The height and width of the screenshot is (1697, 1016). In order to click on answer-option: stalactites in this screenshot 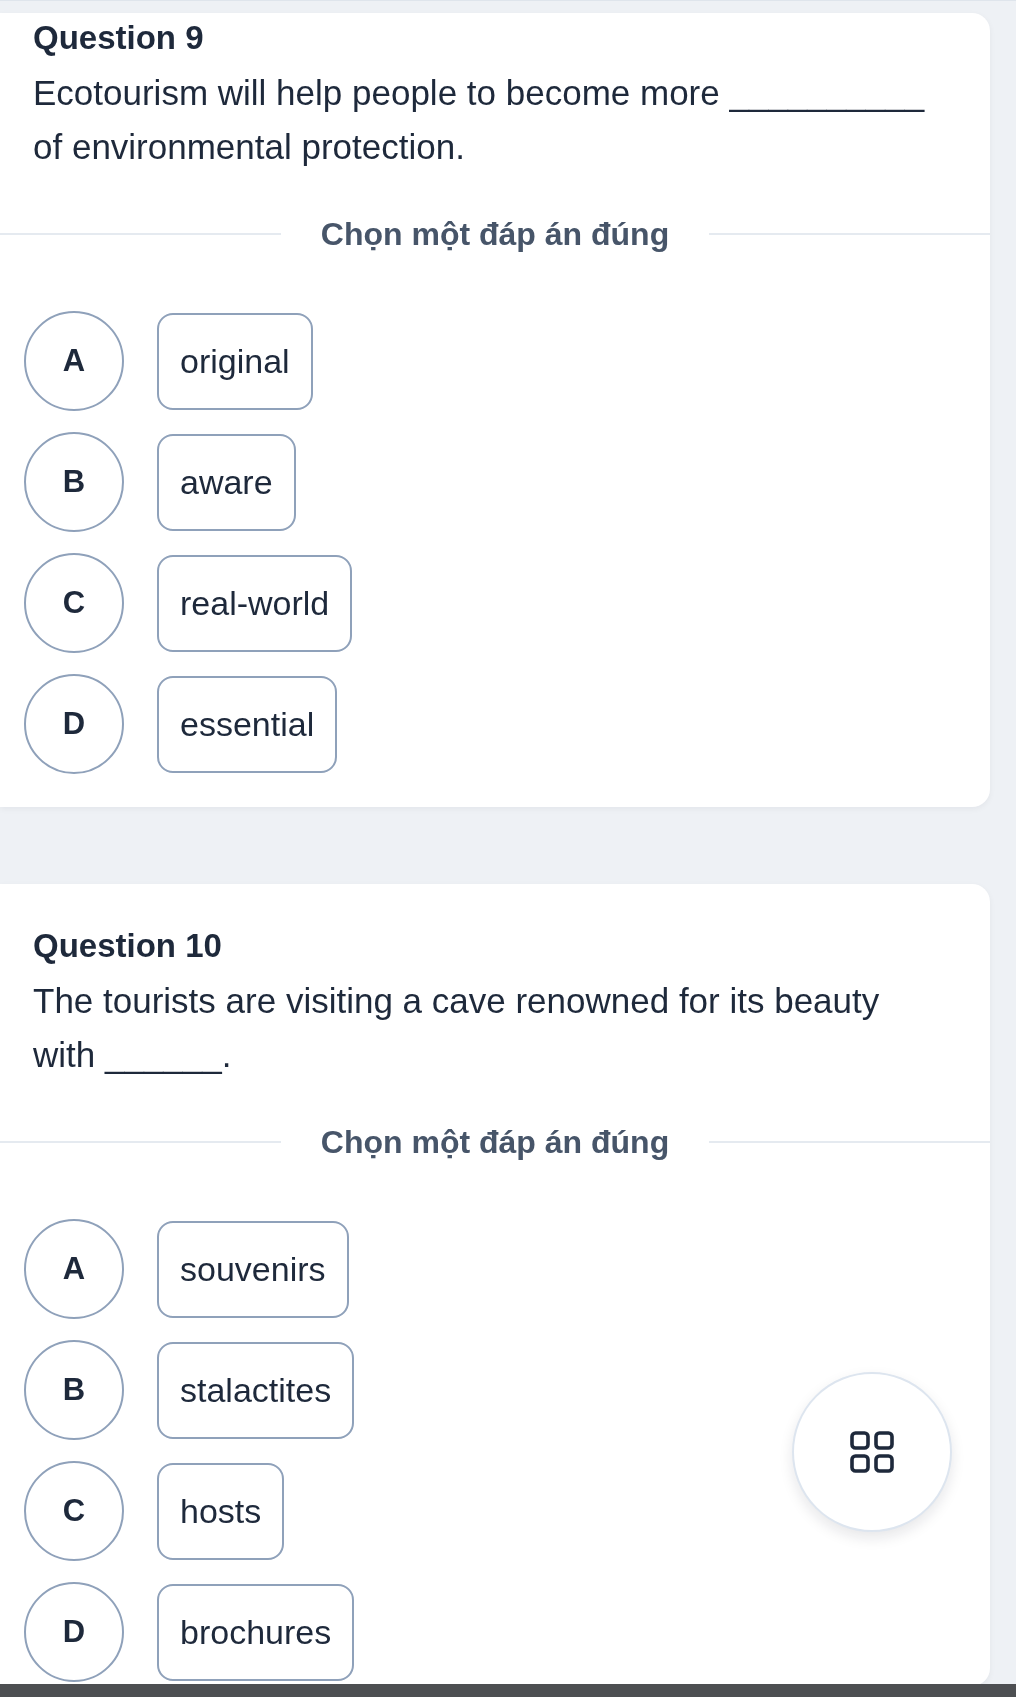, I will do `click(256, 1390)`.